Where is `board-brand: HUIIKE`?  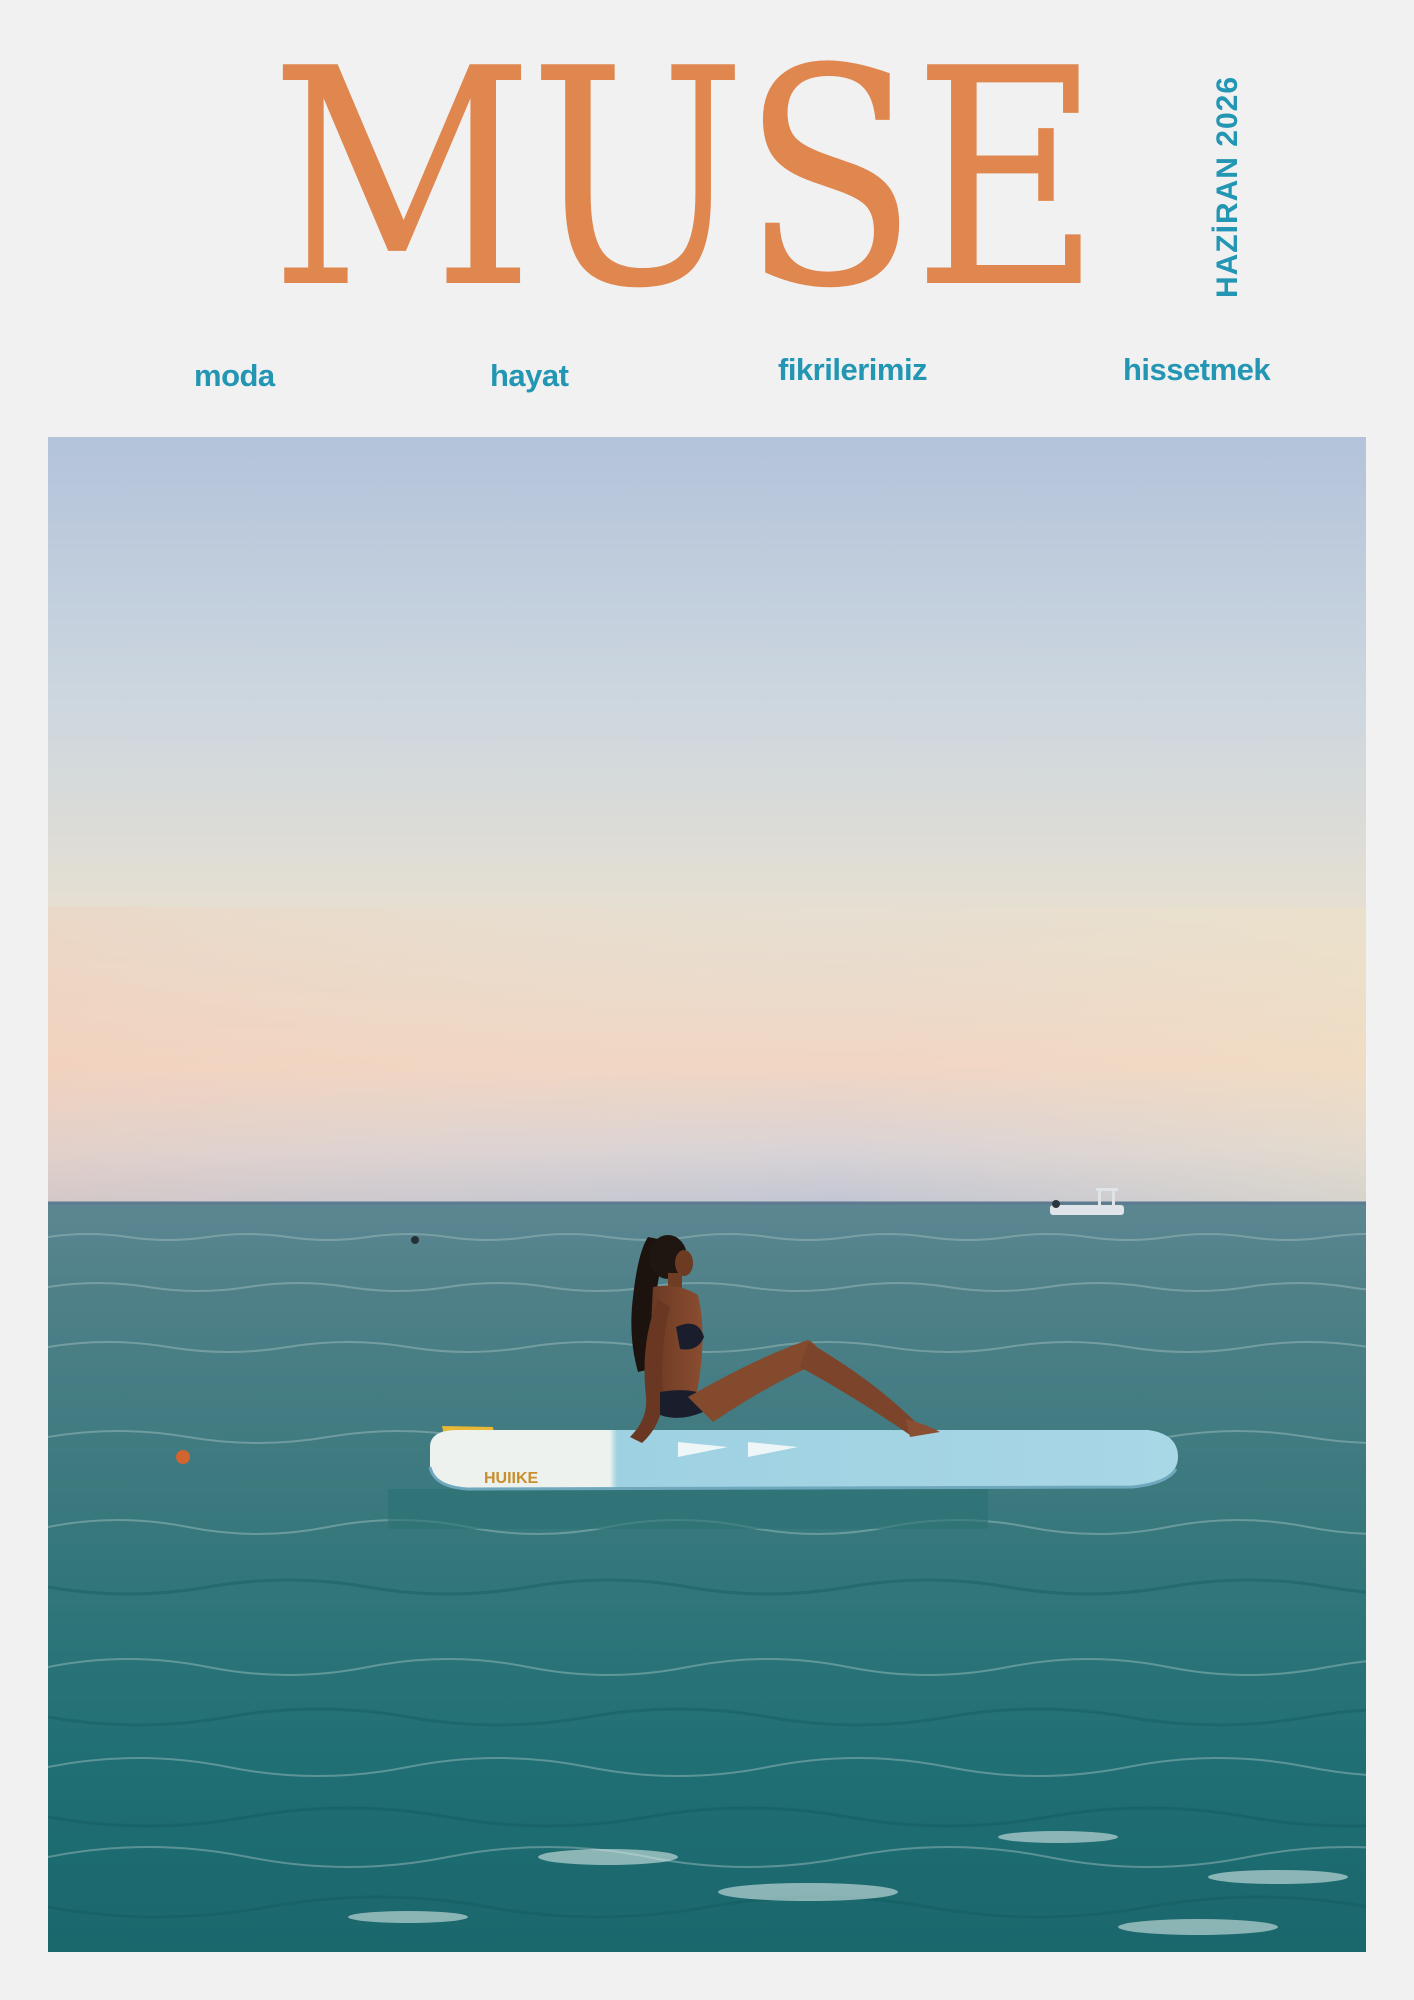 board-brand: HUIIKE is located at coordinates (511, 1478).